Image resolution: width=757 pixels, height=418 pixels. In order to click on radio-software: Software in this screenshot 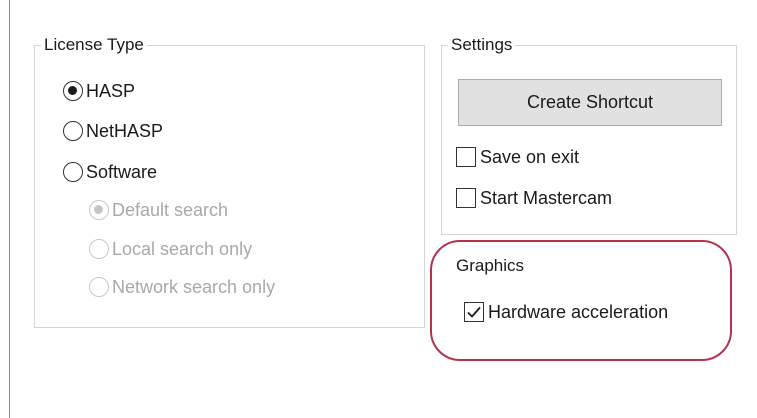, I will do `click(110, 172)`.